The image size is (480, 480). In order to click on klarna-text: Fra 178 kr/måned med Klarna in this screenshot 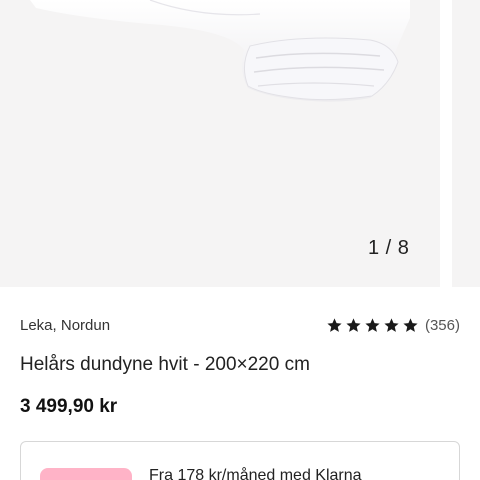, I will do `click(255, 473)`.